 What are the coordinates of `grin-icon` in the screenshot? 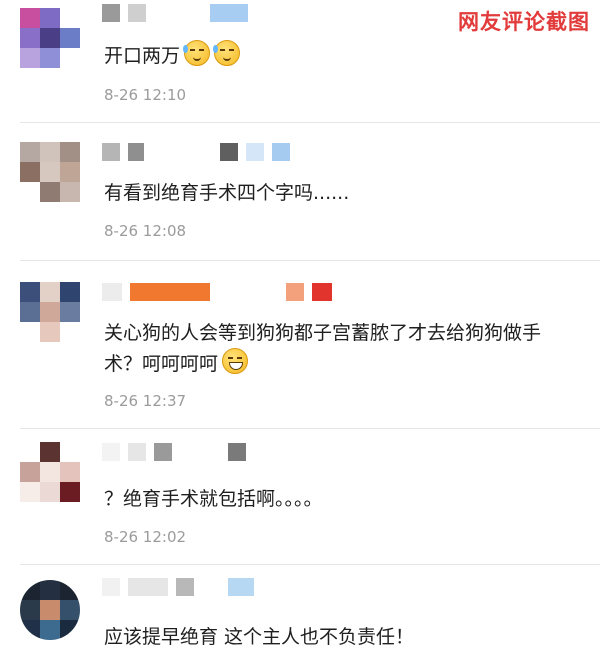 It's located at (235, 361).